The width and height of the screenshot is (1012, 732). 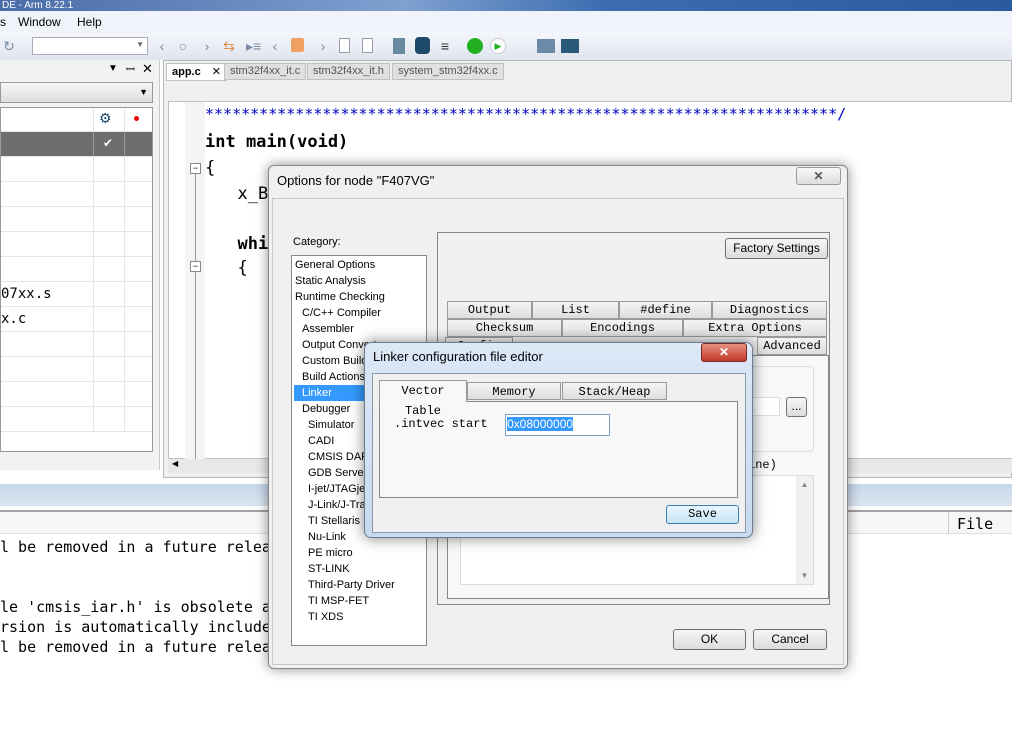 I want to click on next-page-icon, so click(x=367, y=45).